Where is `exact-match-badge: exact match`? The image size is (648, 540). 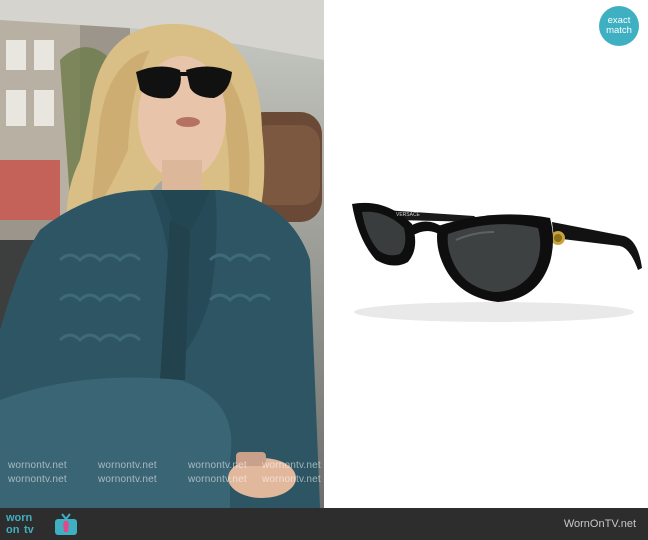 exact-match-badge: exact match is located at coordinates (619, 26).